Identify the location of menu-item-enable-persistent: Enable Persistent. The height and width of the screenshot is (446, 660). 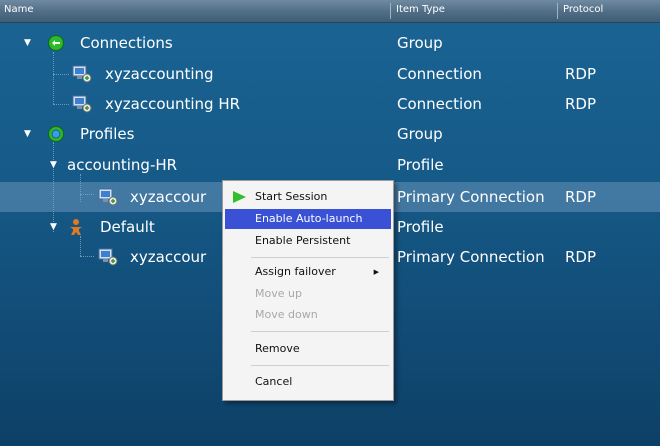
(308, 241).